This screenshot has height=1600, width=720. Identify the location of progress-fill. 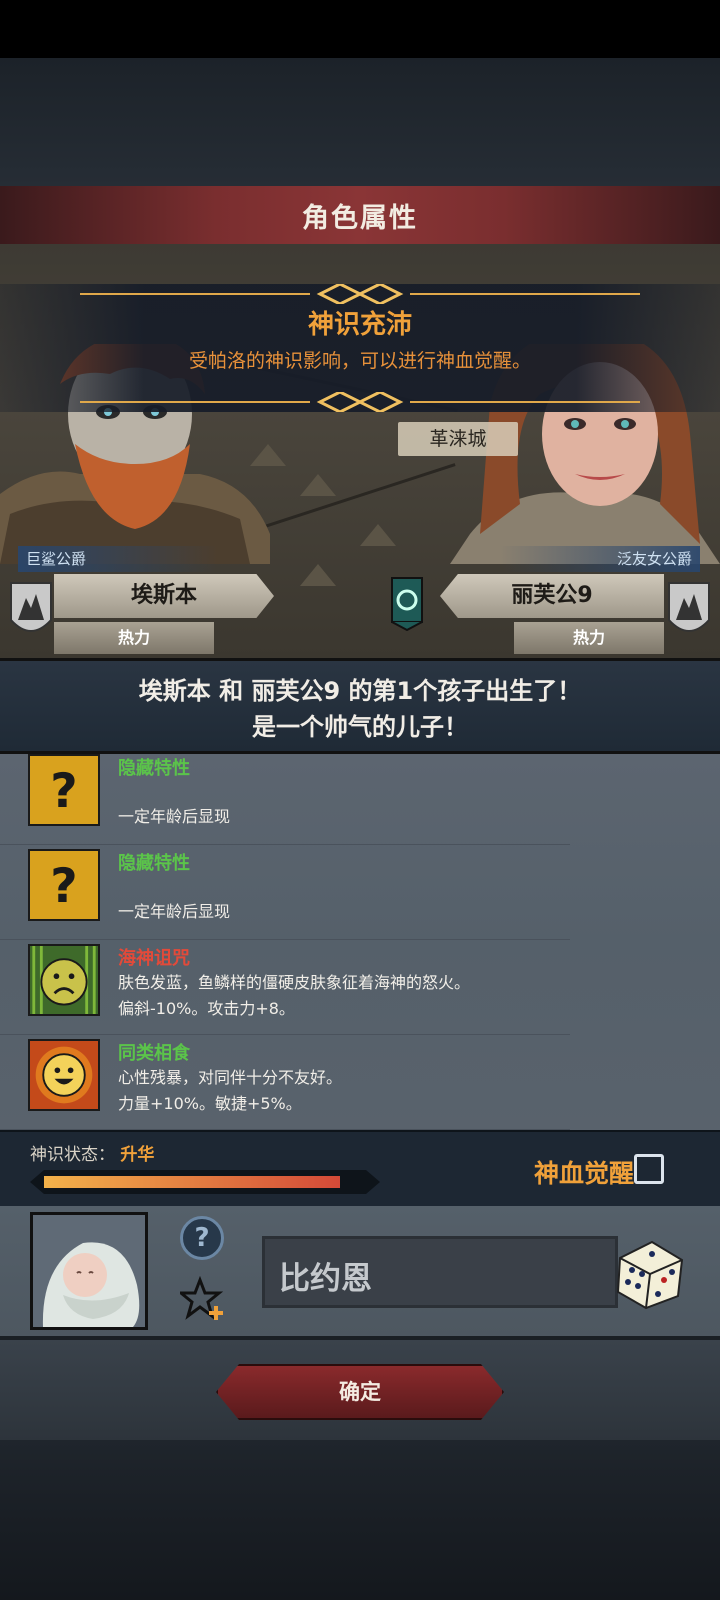
(192, 1182).